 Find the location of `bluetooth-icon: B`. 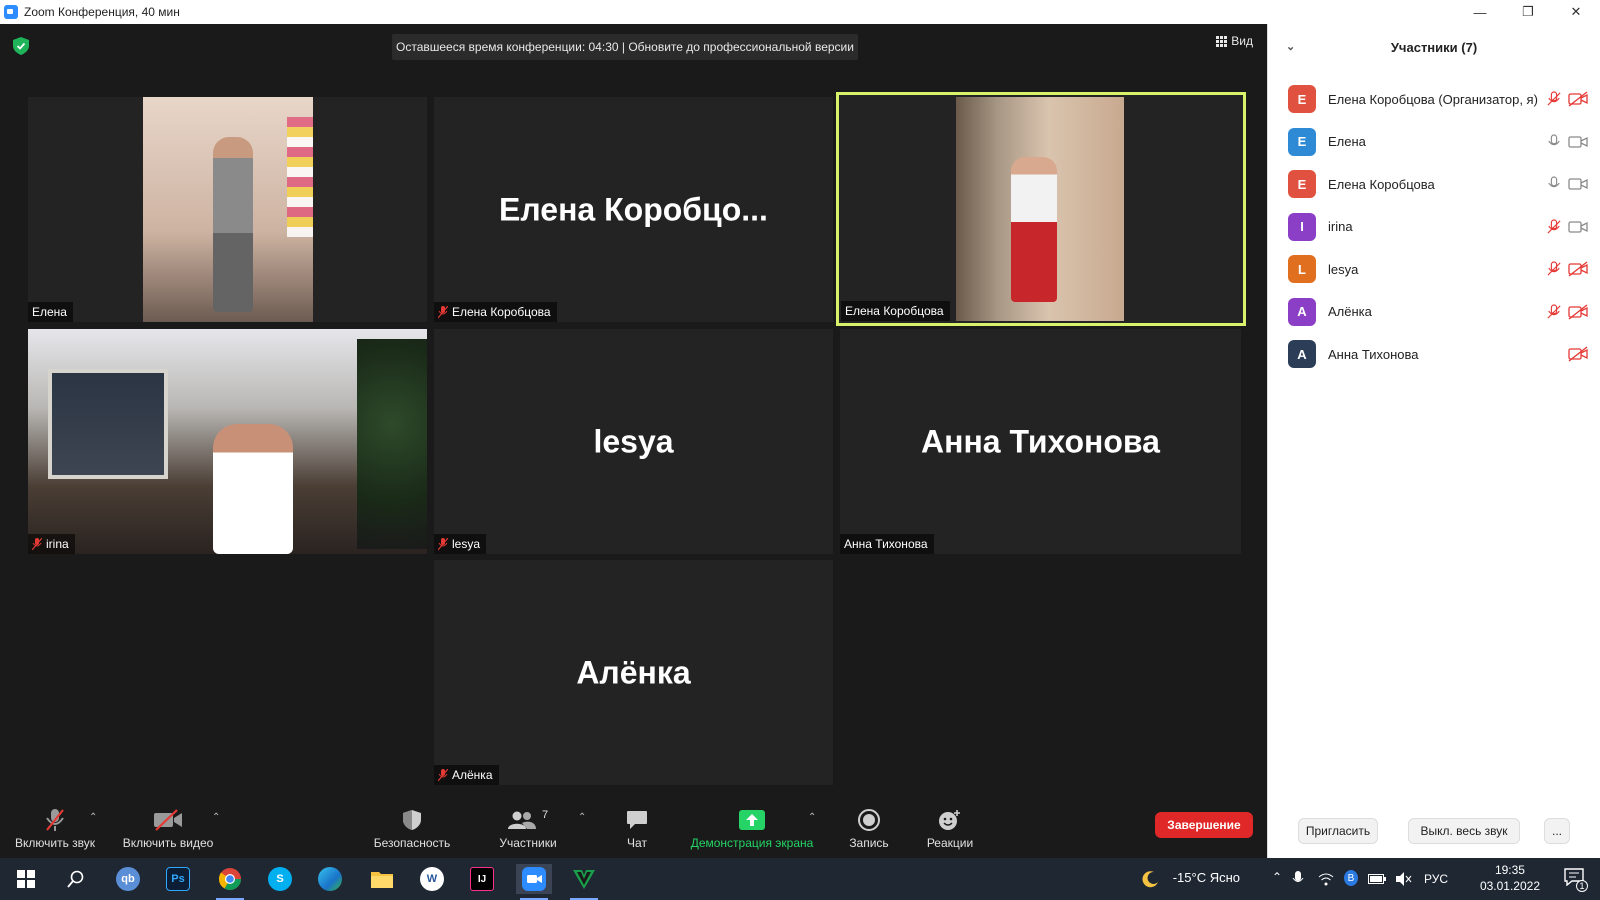

bluetooth-icon: B is located at coordinates (1351, 878).